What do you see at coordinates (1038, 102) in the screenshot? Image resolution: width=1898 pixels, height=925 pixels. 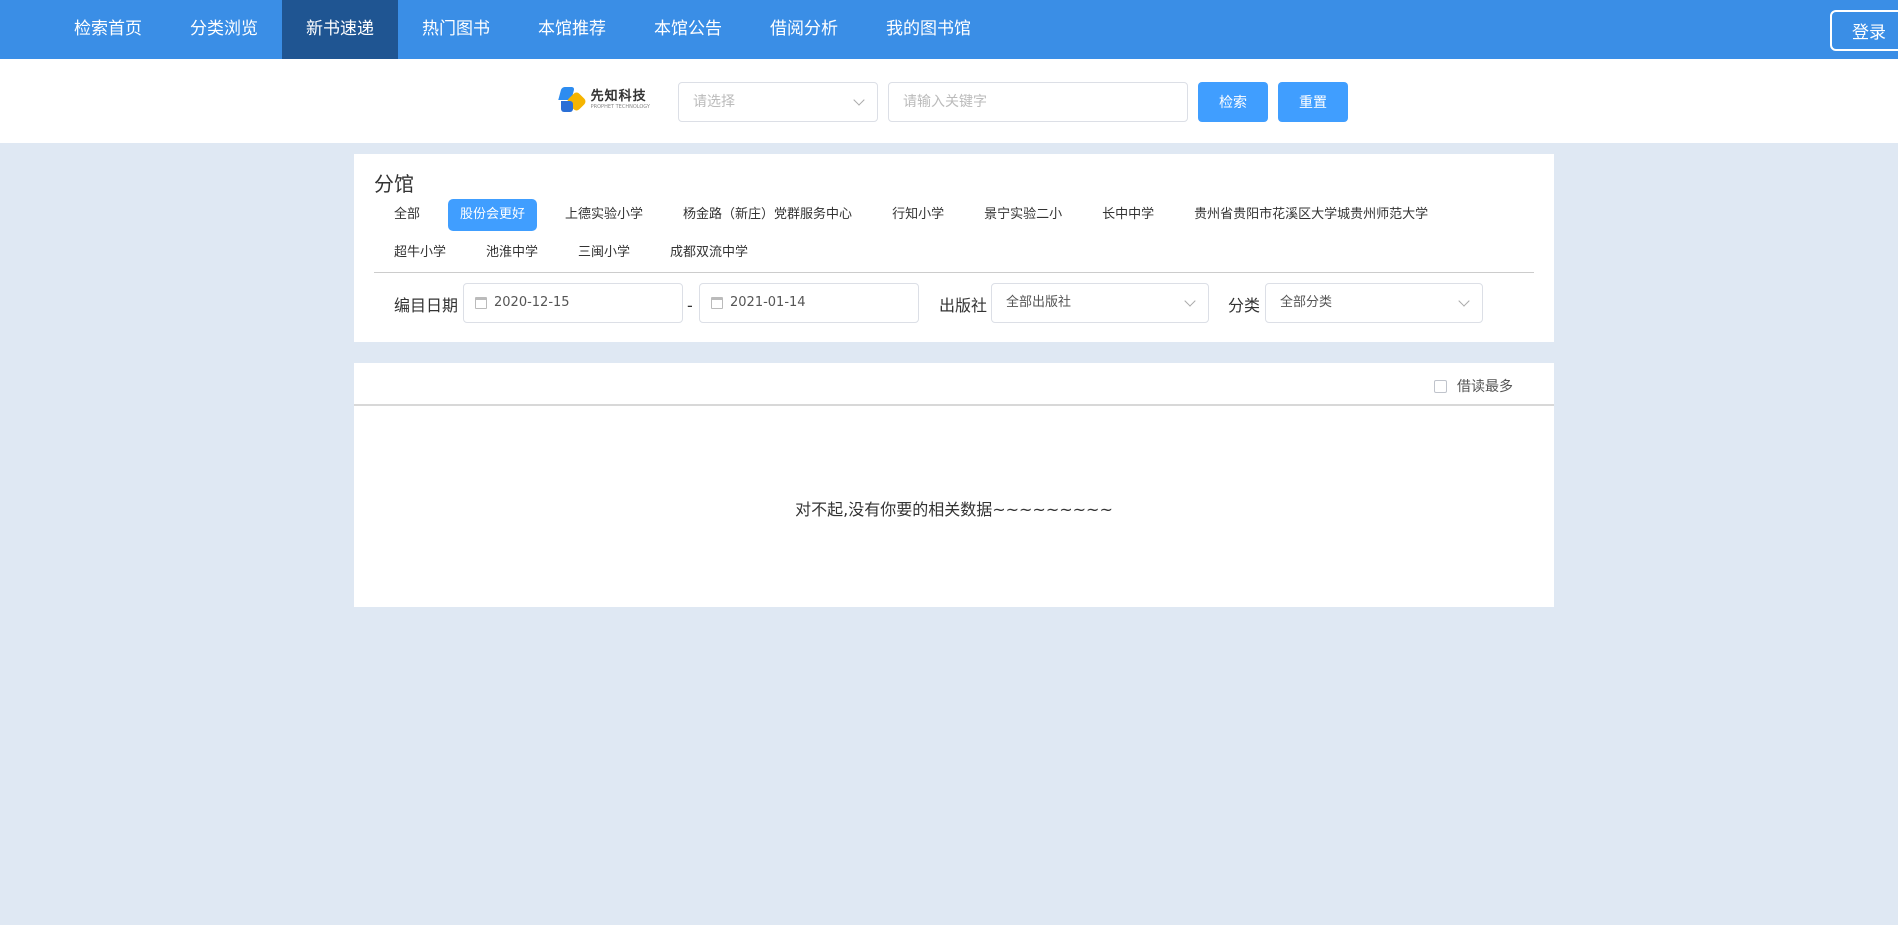 I see `keyword-input` at bounding box center [1038, 102].